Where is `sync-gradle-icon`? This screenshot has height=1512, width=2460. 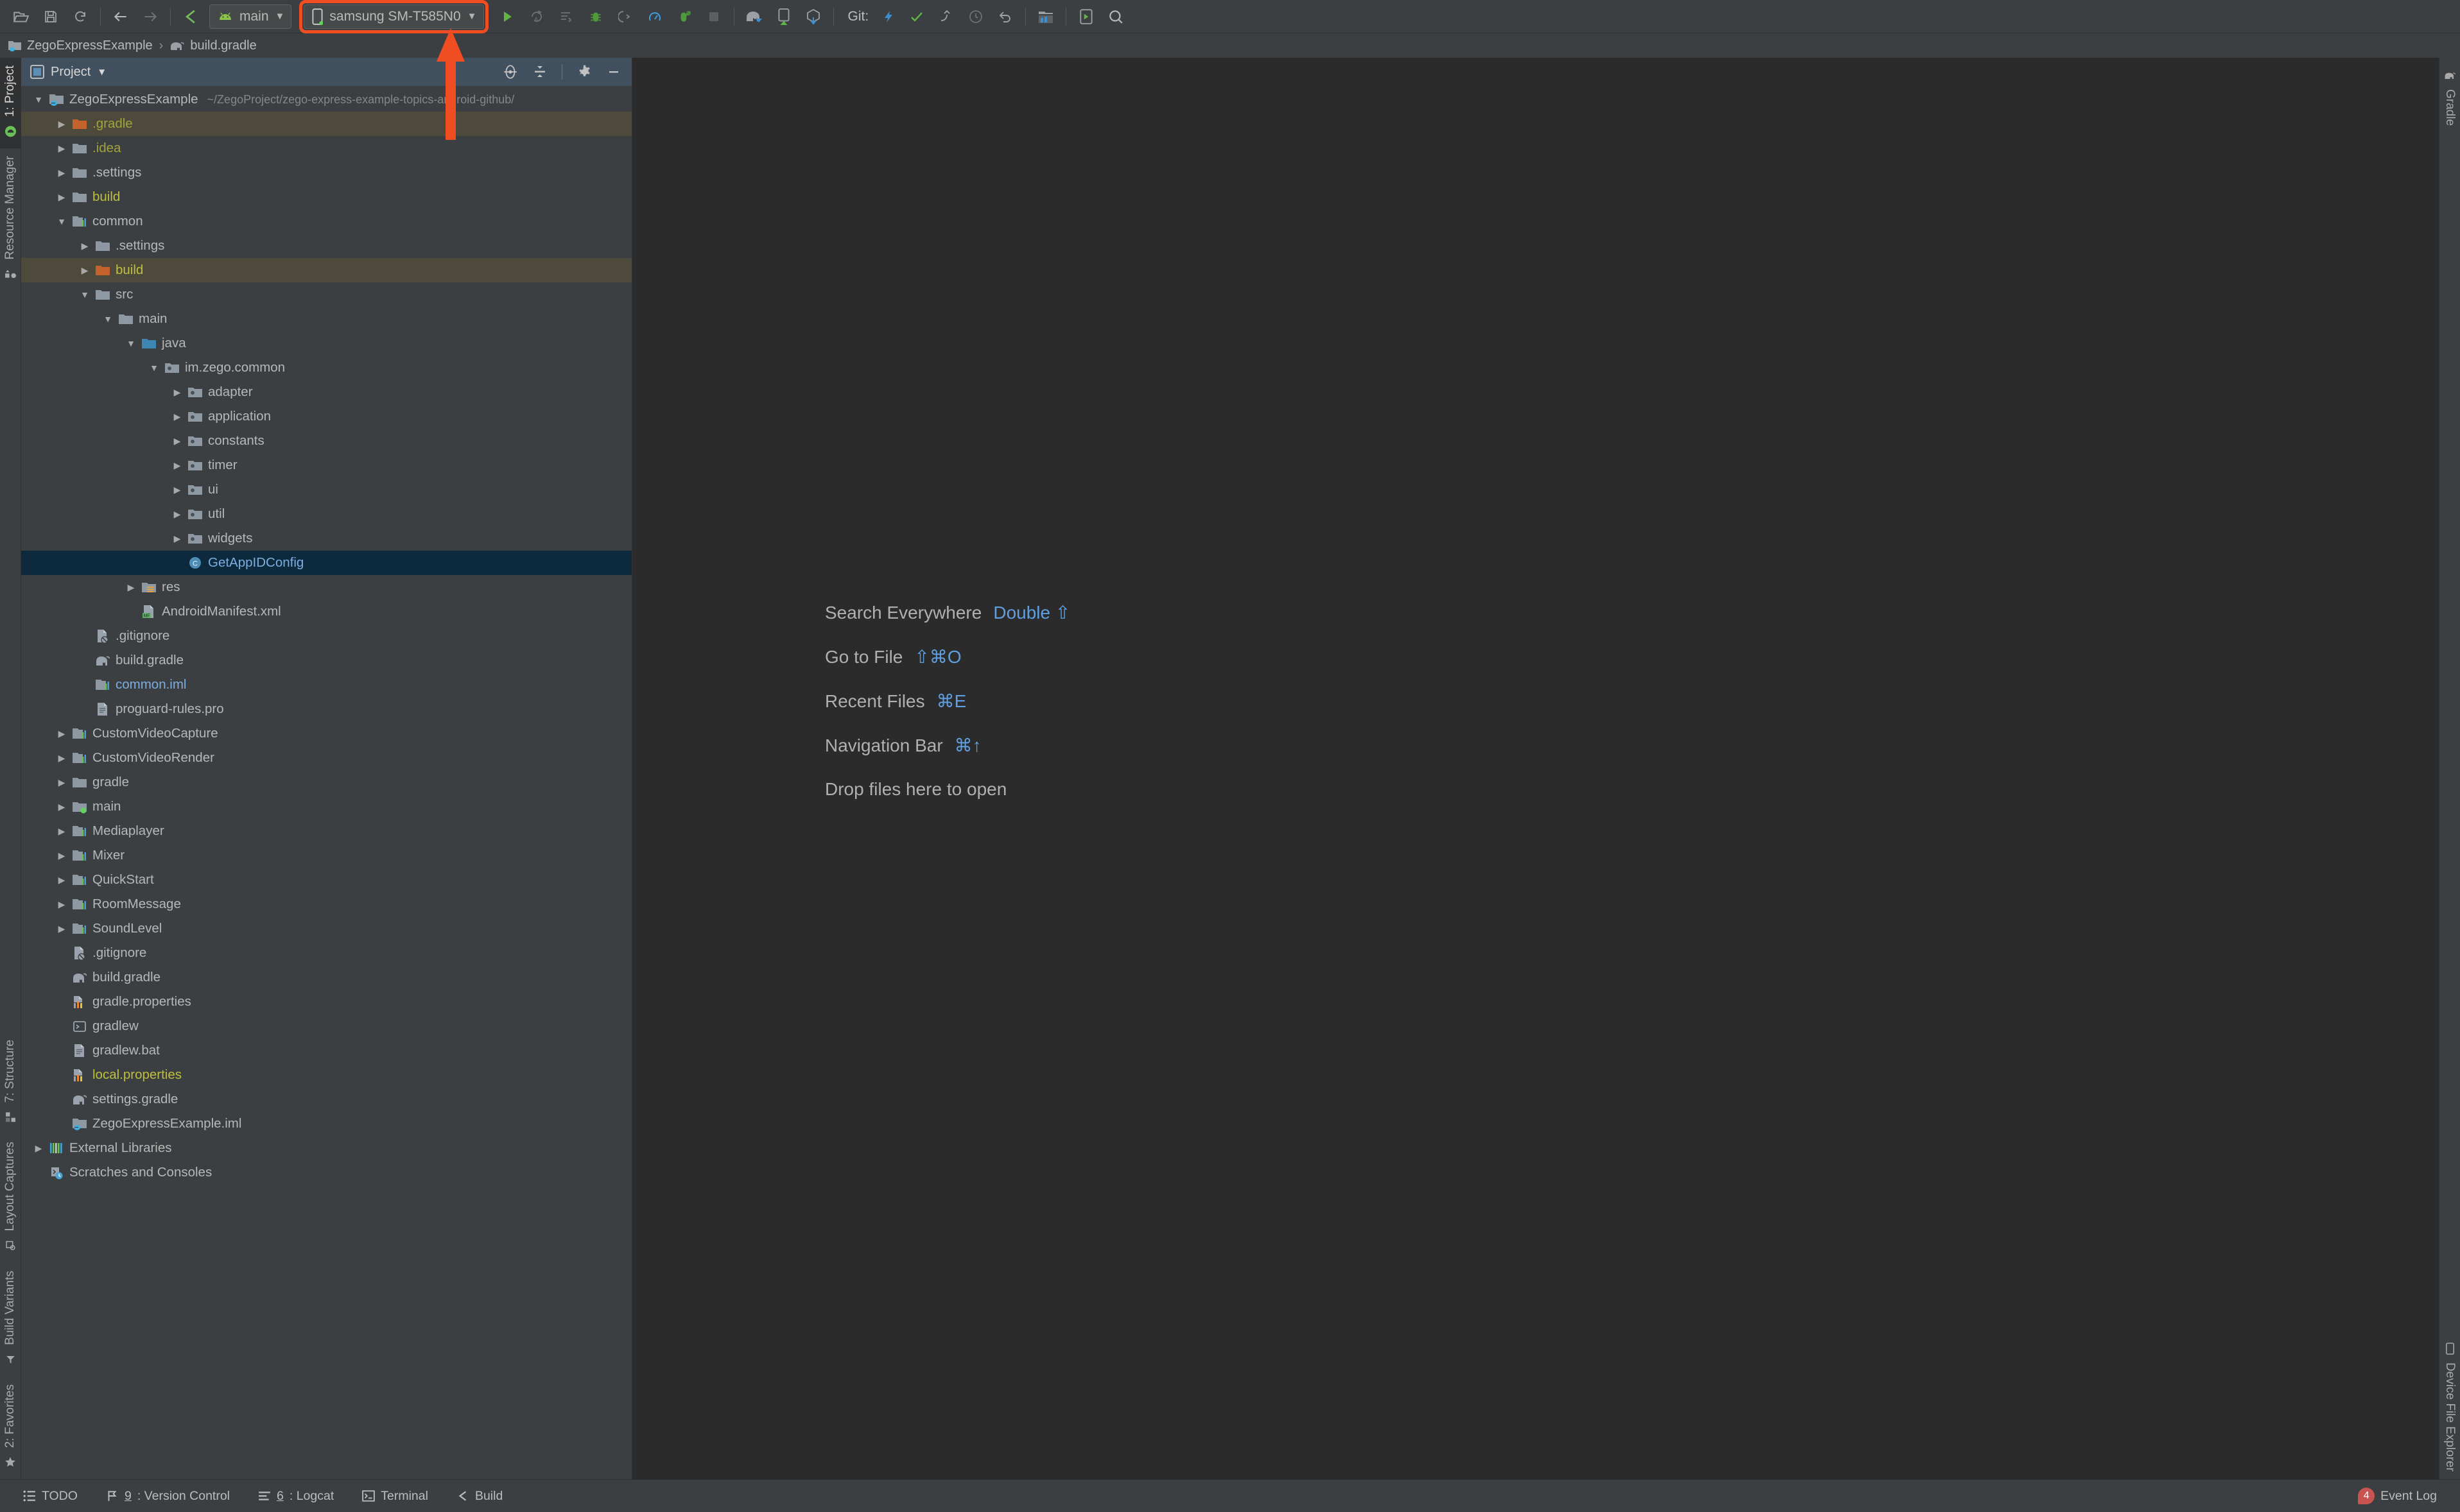
sync-gradle-icon is located at coordinates (754, 17).